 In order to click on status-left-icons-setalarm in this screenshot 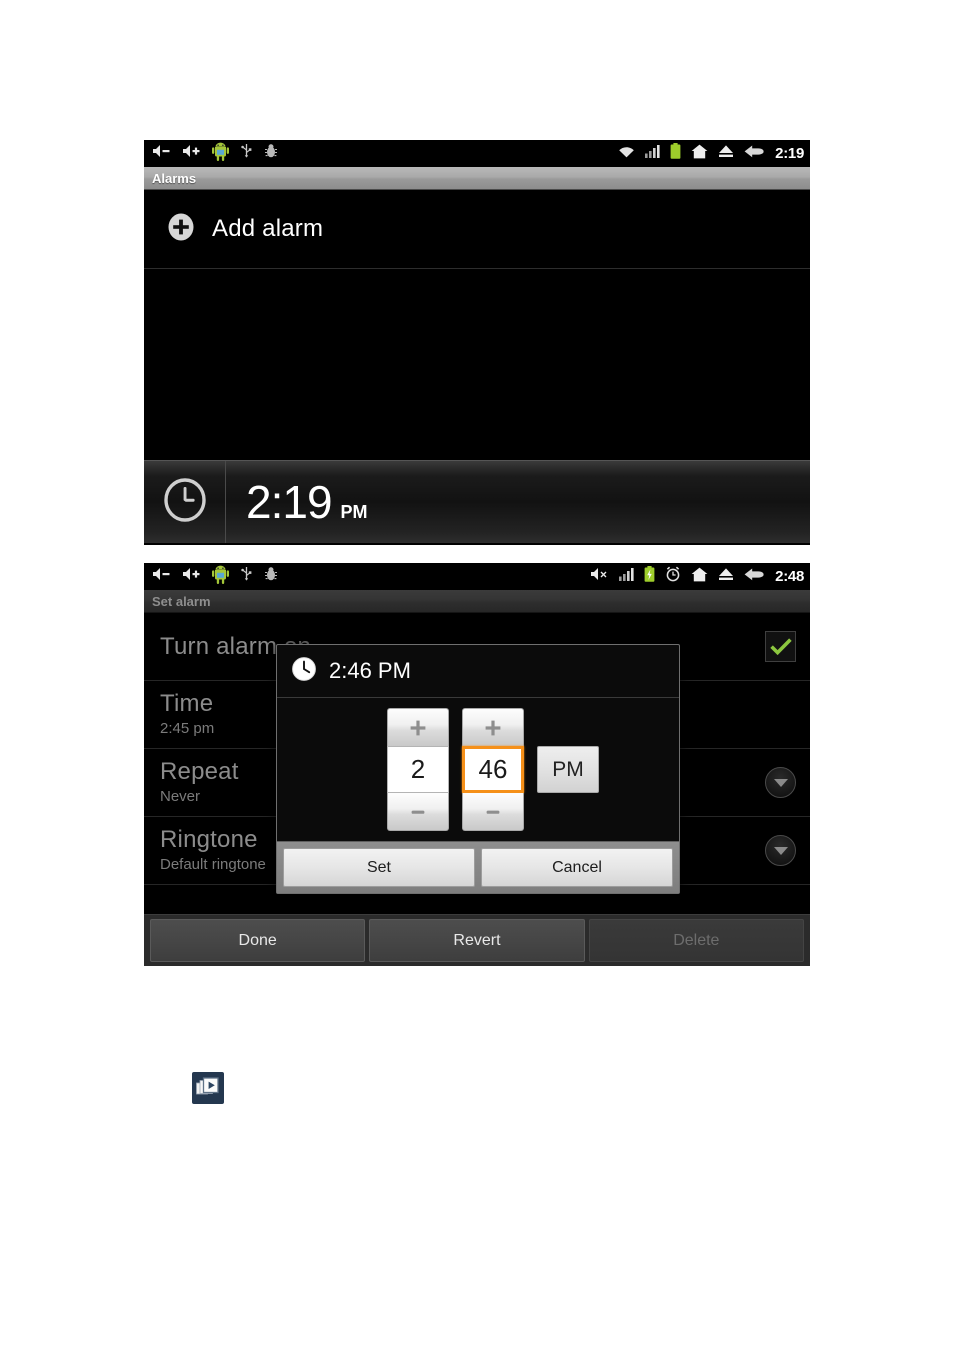, I will do `click(215, 577)`.